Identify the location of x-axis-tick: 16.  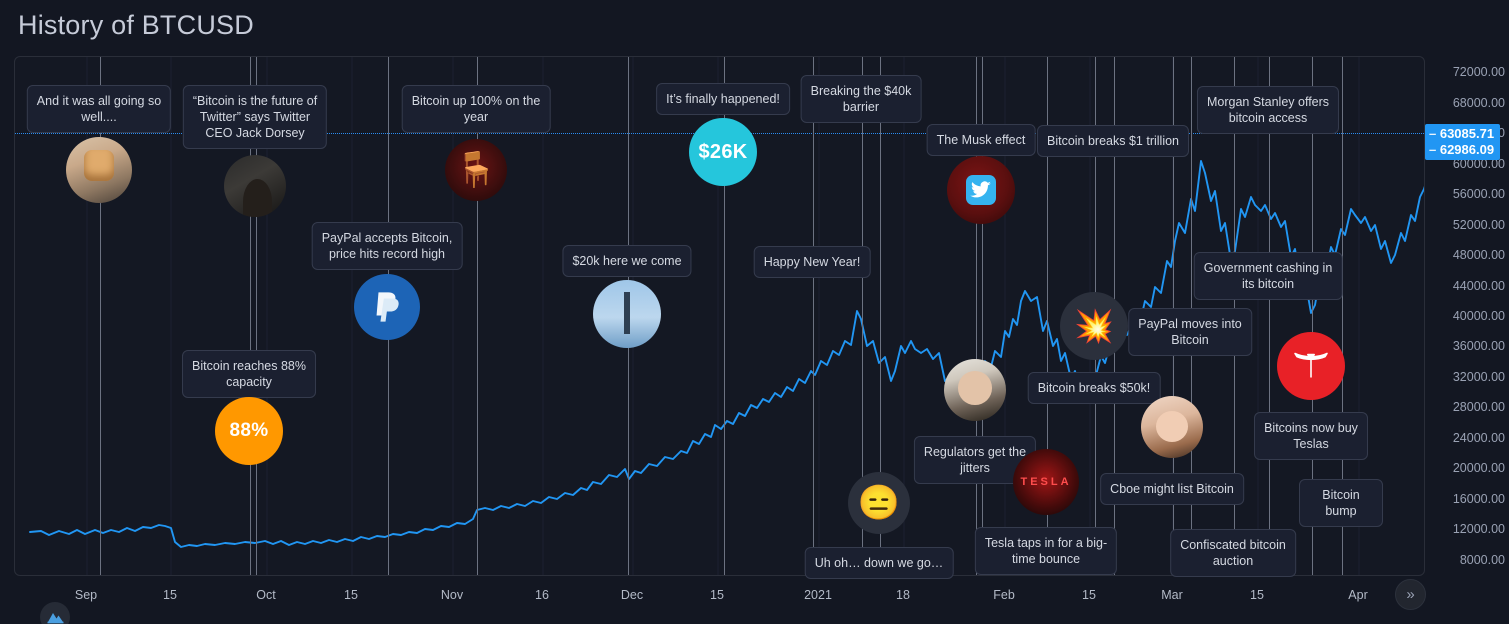
(542, 595).